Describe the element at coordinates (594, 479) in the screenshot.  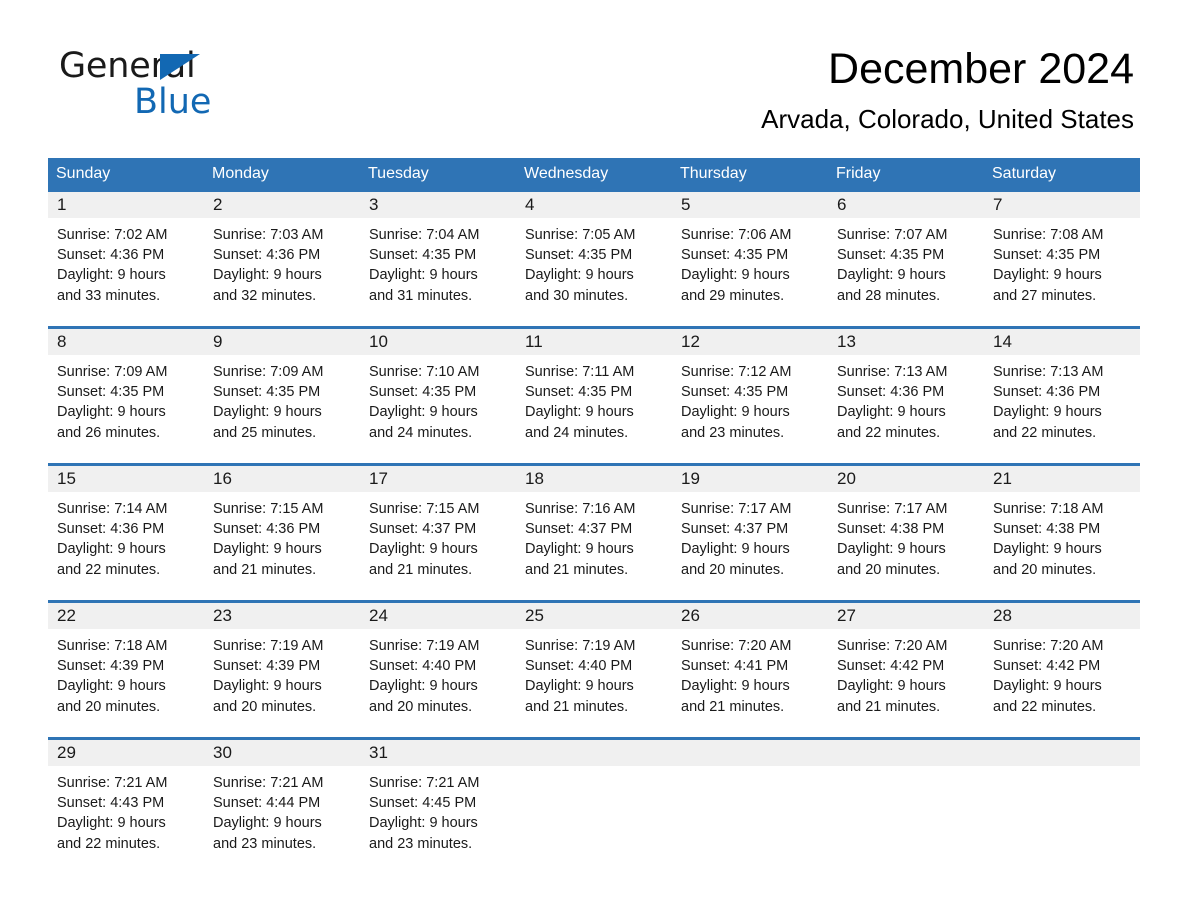
I see `day-number: 18` at that location.